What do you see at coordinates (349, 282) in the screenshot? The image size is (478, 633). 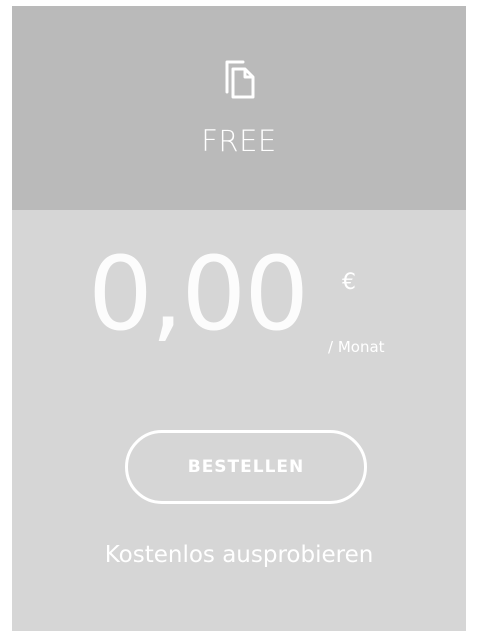 I see `price-currency: €` at bounding box center [349, 282].